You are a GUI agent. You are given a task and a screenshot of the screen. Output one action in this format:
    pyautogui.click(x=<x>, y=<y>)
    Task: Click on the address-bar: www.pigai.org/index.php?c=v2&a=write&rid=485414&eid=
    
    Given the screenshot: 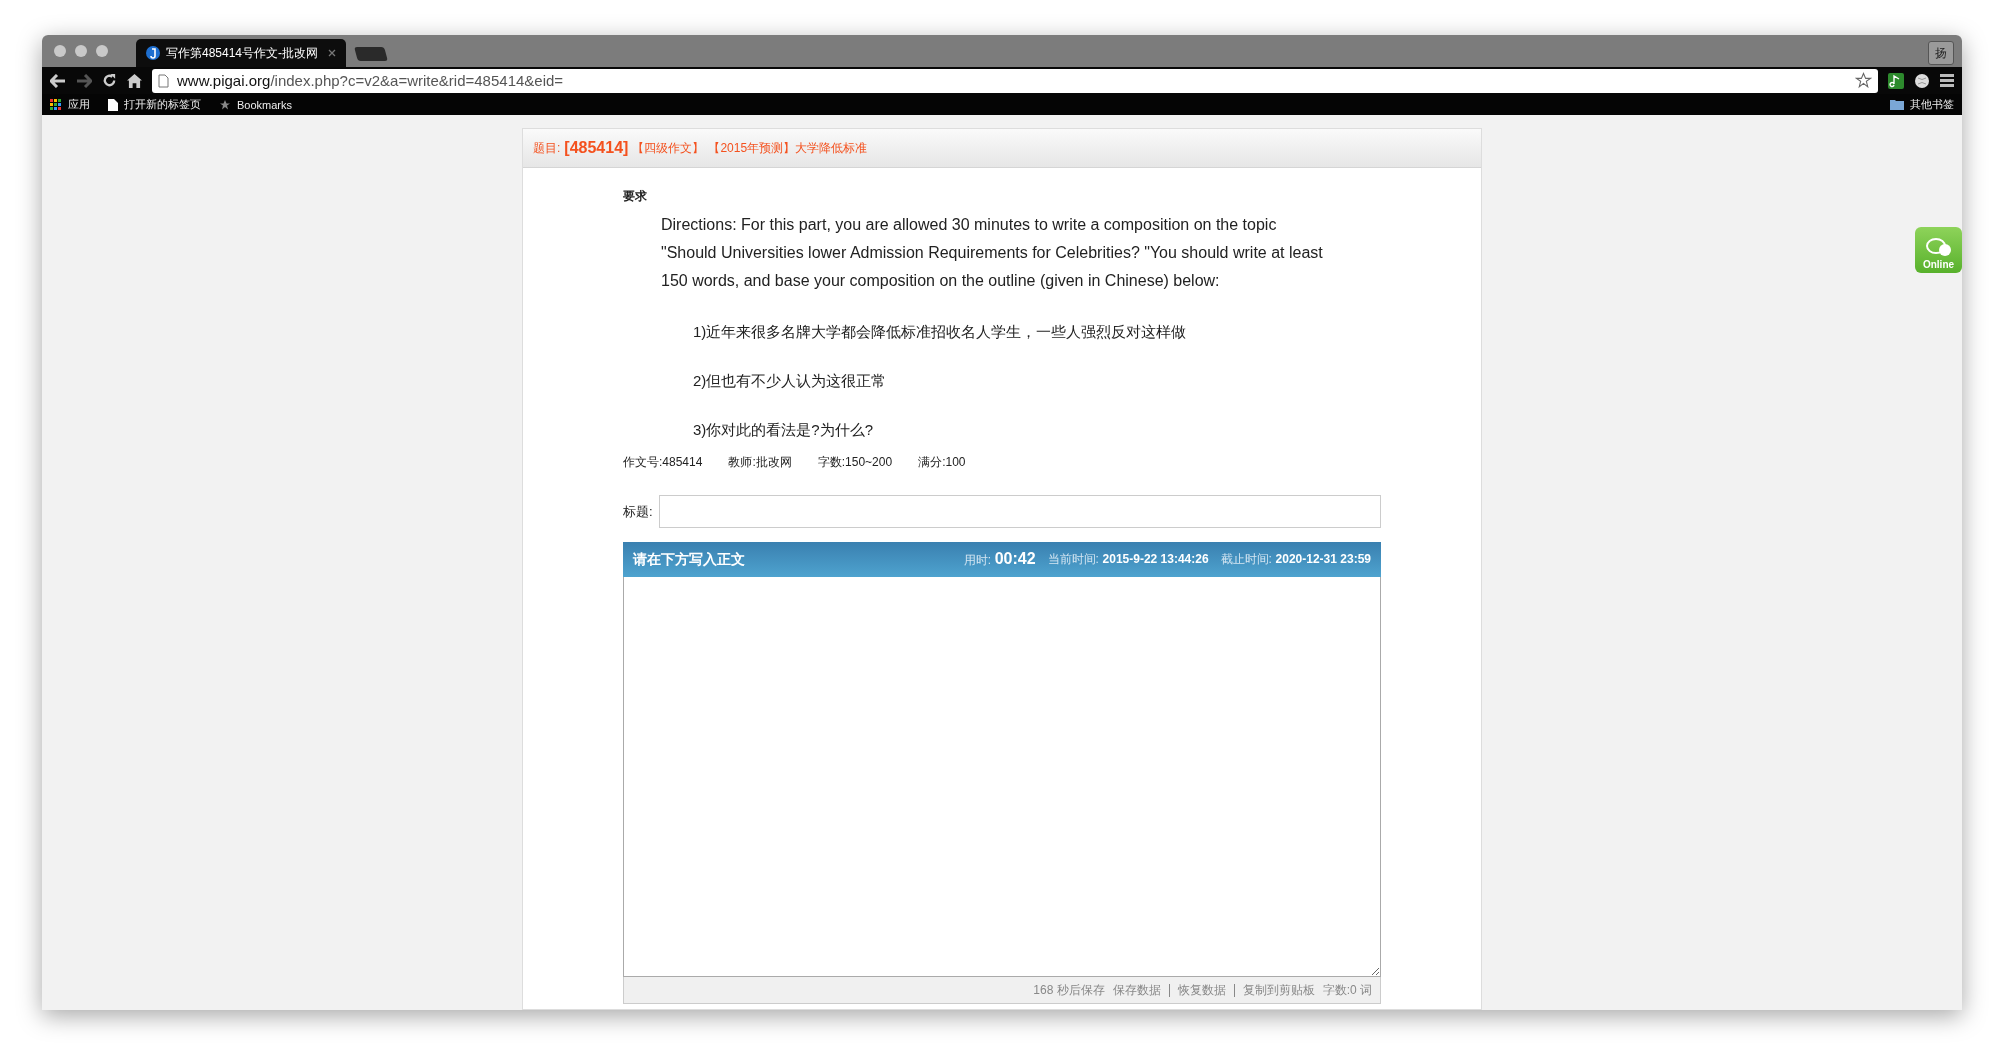 What is the action you would take?
    pyautogui.click(x=1015, y=80)
    